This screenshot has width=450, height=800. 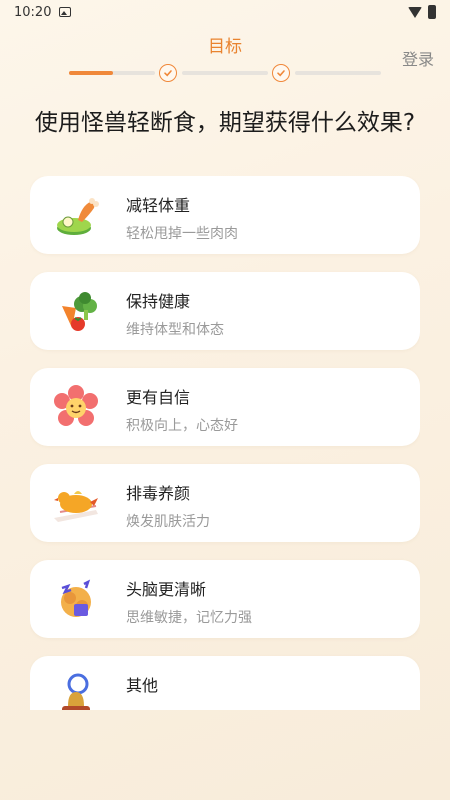 What do you see at coordinates (418, 58) in the screenshot?
I see `login-button: 登录` at bounding box center [418, 58].